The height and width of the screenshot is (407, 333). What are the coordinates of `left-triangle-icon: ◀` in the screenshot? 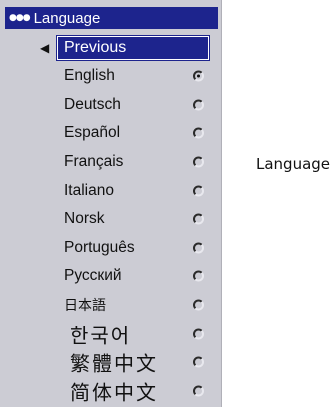 It's located at (45, 48).